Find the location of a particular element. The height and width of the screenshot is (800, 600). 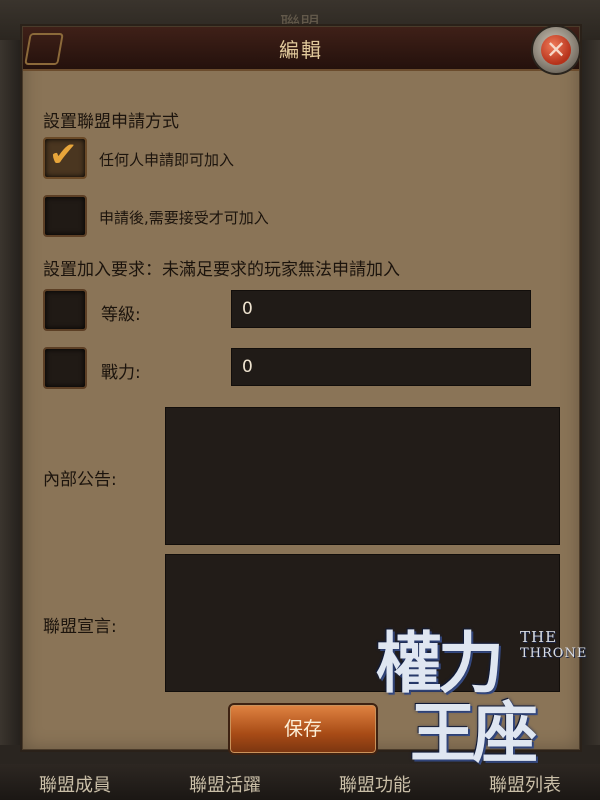

tab-alliance-members: 聯盟成員 is located at coordinates (75, 784).